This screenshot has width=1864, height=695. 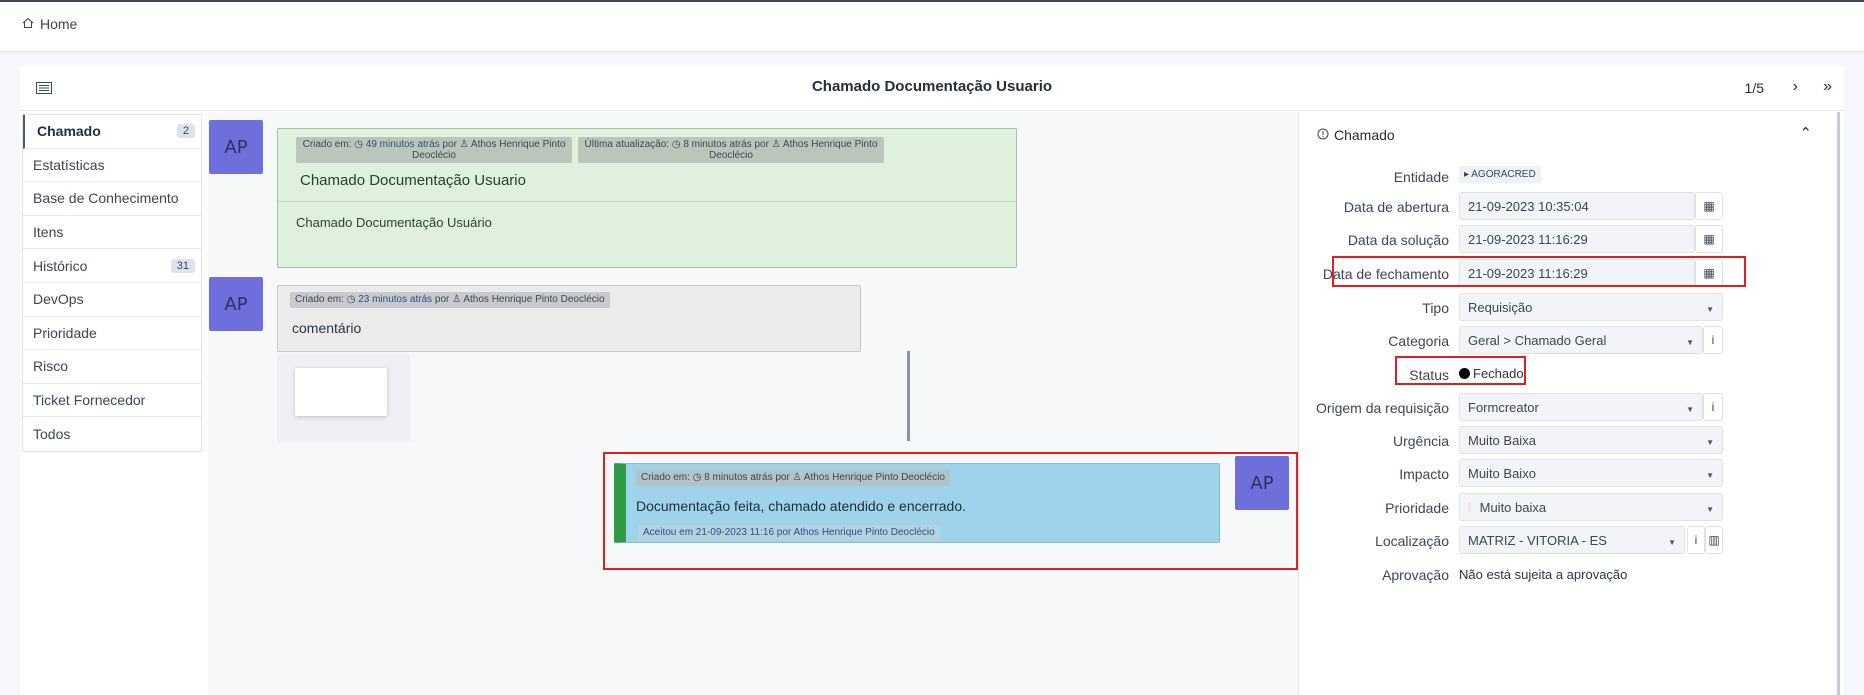 What do you see at coordinates (112, 367) in the screenshot?
I see `nav-item-risco: Risco` at bounding box center [112, 367].